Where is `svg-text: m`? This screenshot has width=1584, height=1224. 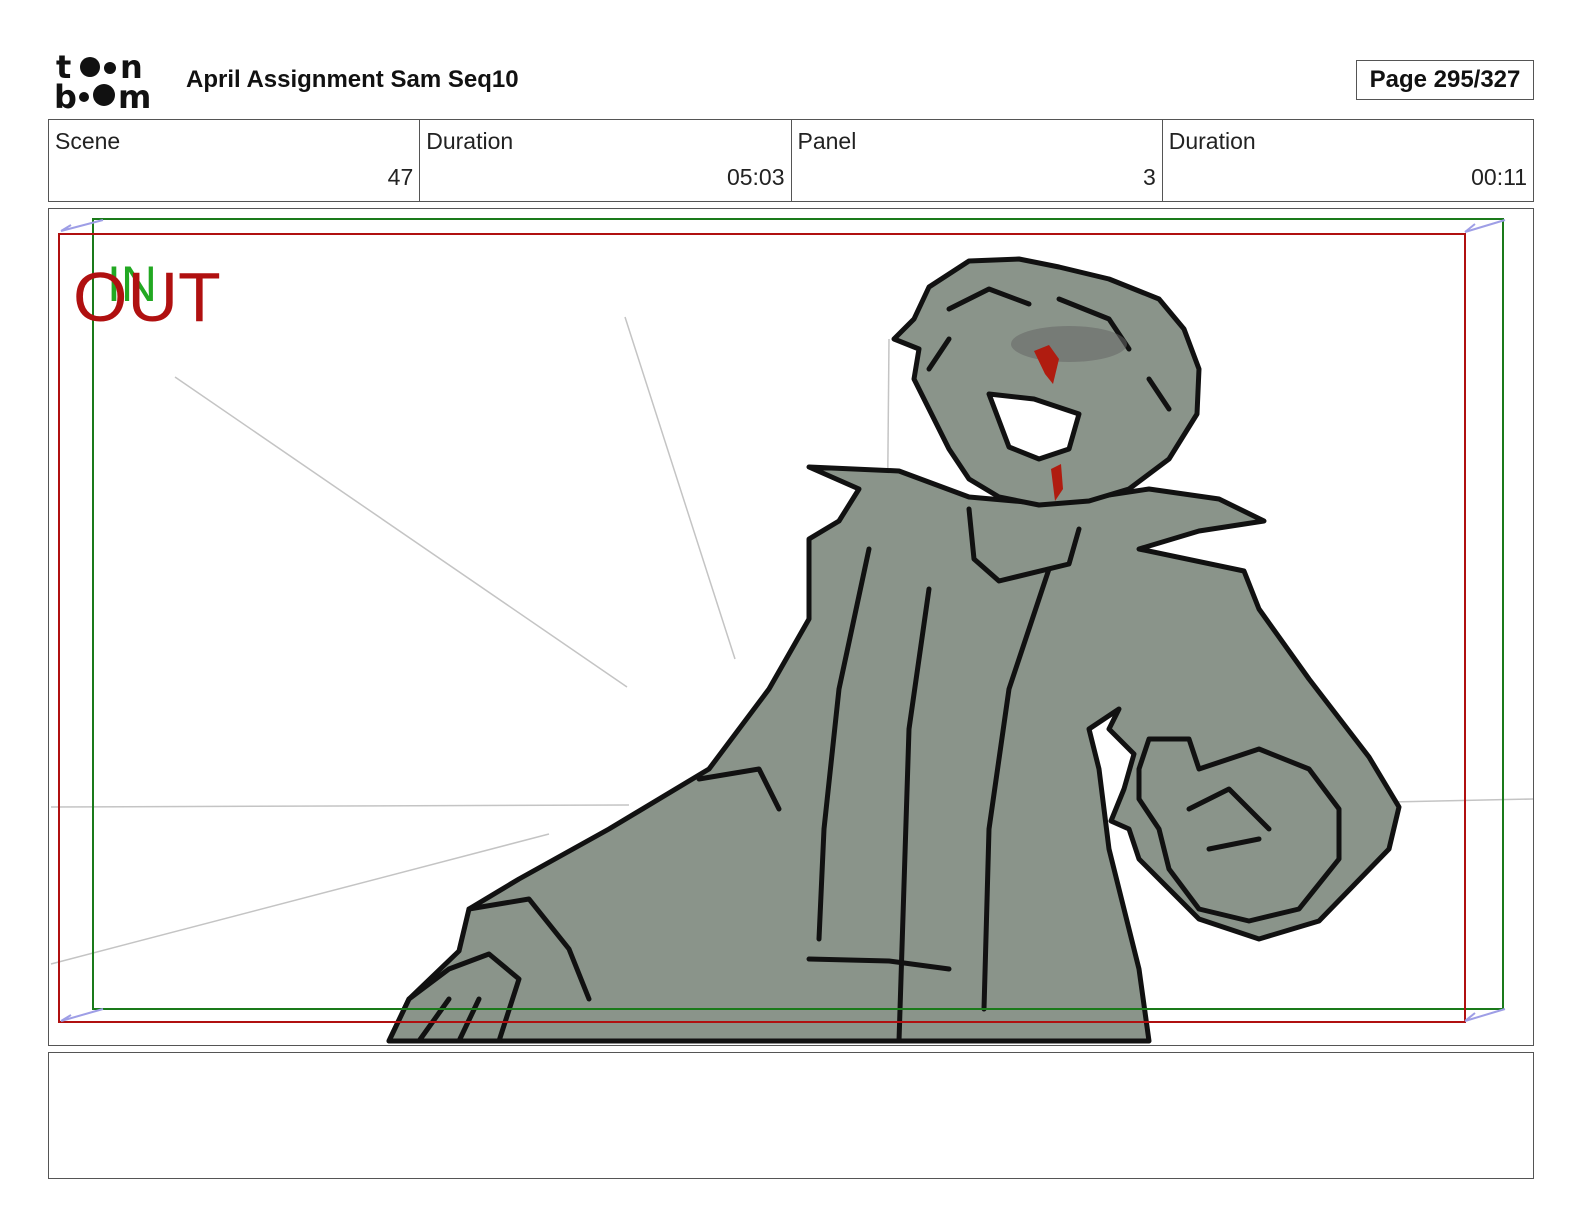 svg-text: m is located at coordinates (134, 95).